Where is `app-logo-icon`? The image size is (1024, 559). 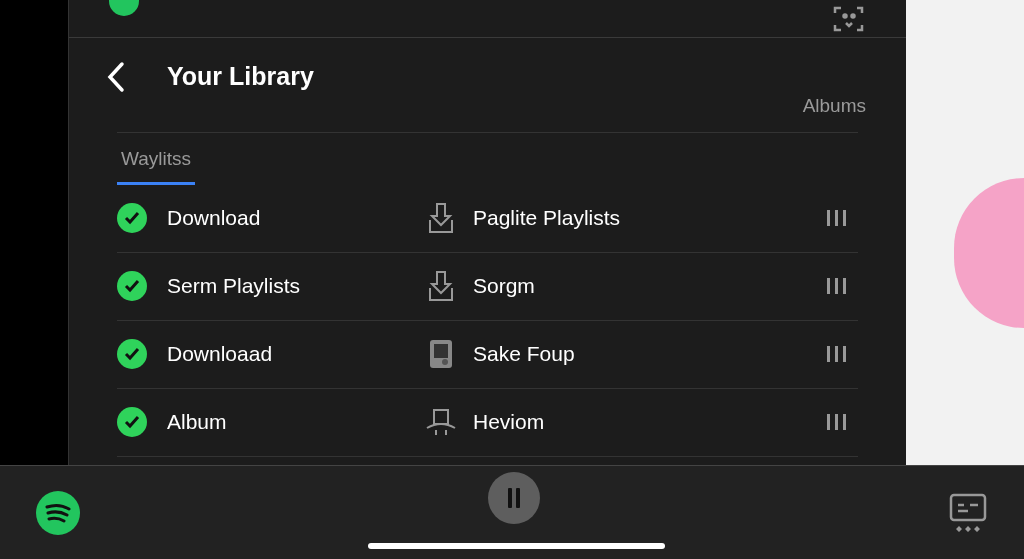
app-logo-icon is located at coordinates (58, 512).